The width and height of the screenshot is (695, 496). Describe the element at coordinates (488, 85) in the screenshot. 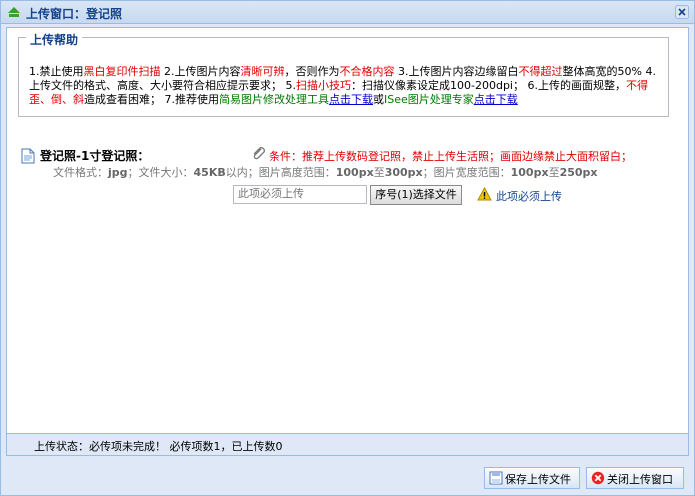

I see `help-text-segment: ：扫描仪像素设定成100-200dpi； 6.上传的画面规整，` at that location.